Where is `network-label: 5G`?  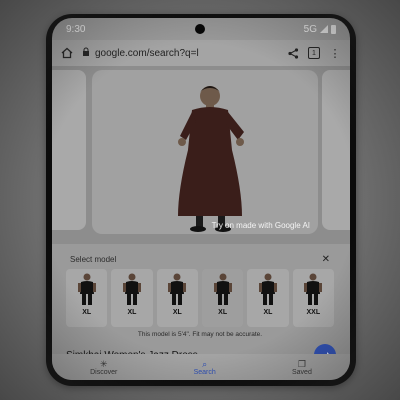
network-label: 5G is located at coordinates (310, 29).